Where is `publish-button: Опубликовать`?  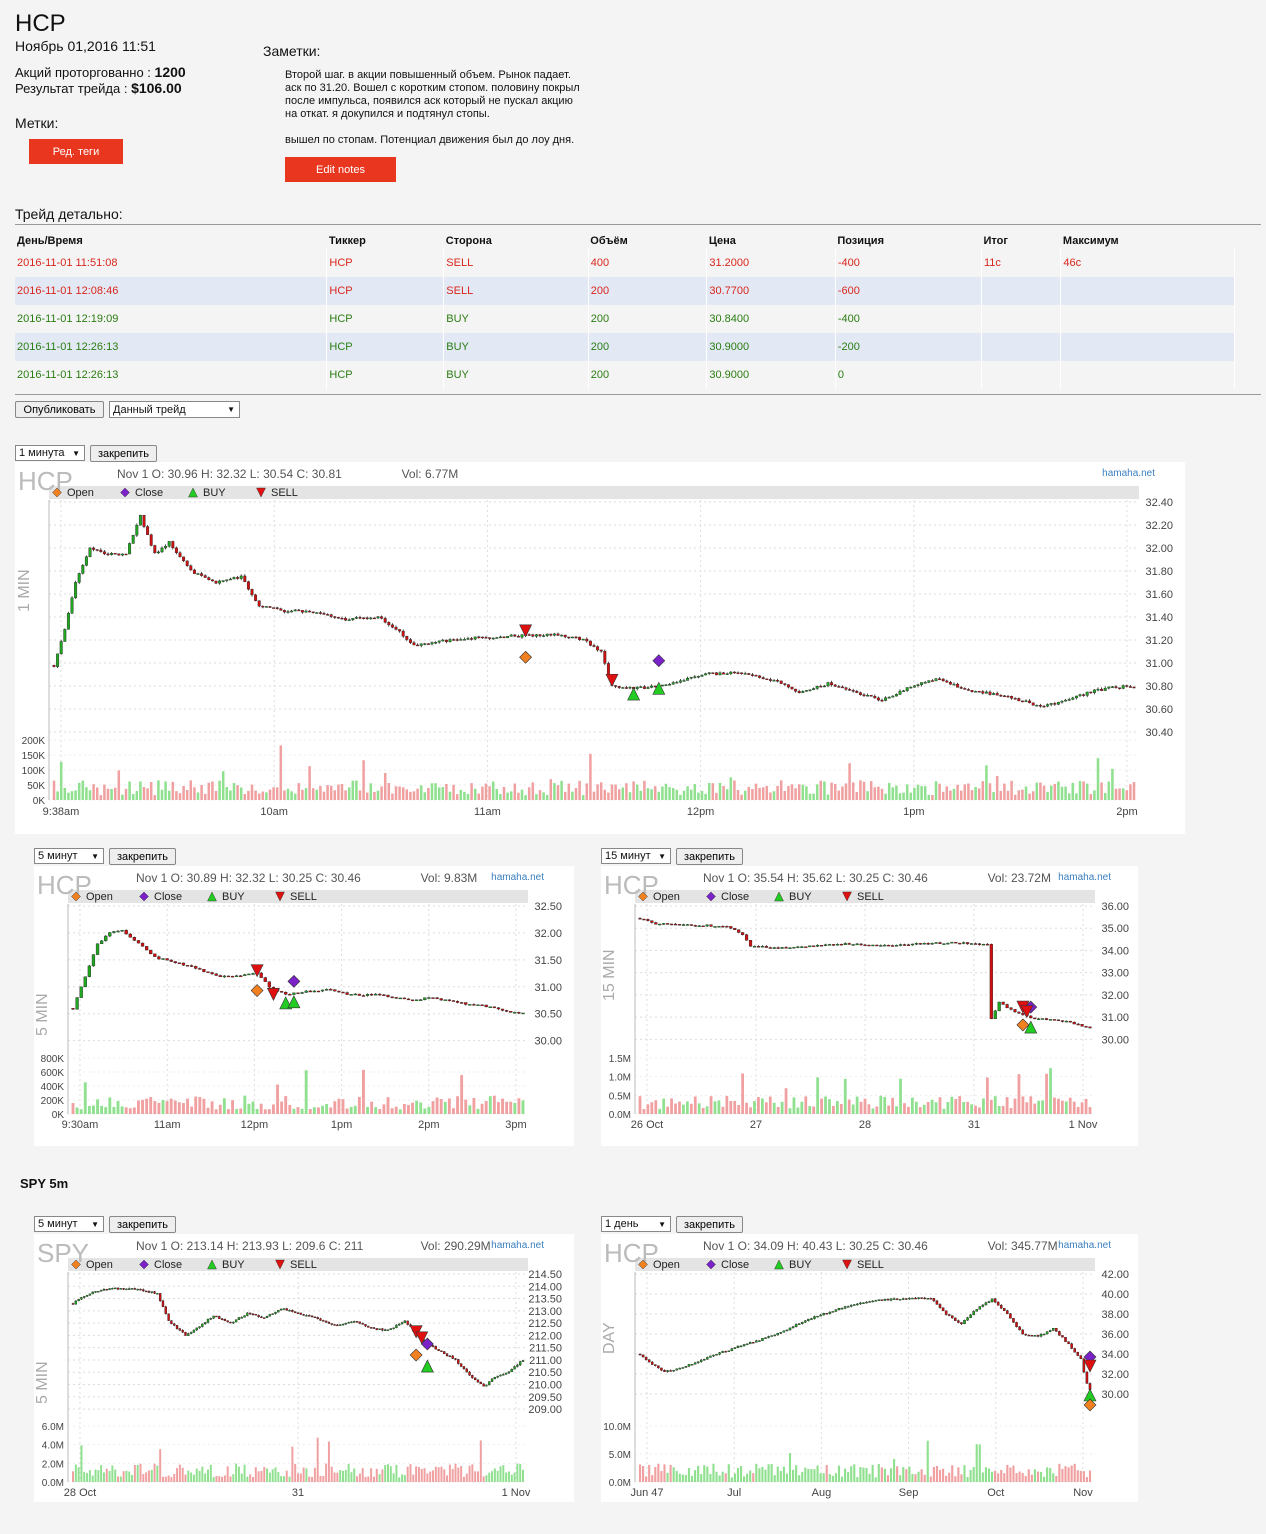 publish-button: Опубликовать is located at coordinates (59, 409).